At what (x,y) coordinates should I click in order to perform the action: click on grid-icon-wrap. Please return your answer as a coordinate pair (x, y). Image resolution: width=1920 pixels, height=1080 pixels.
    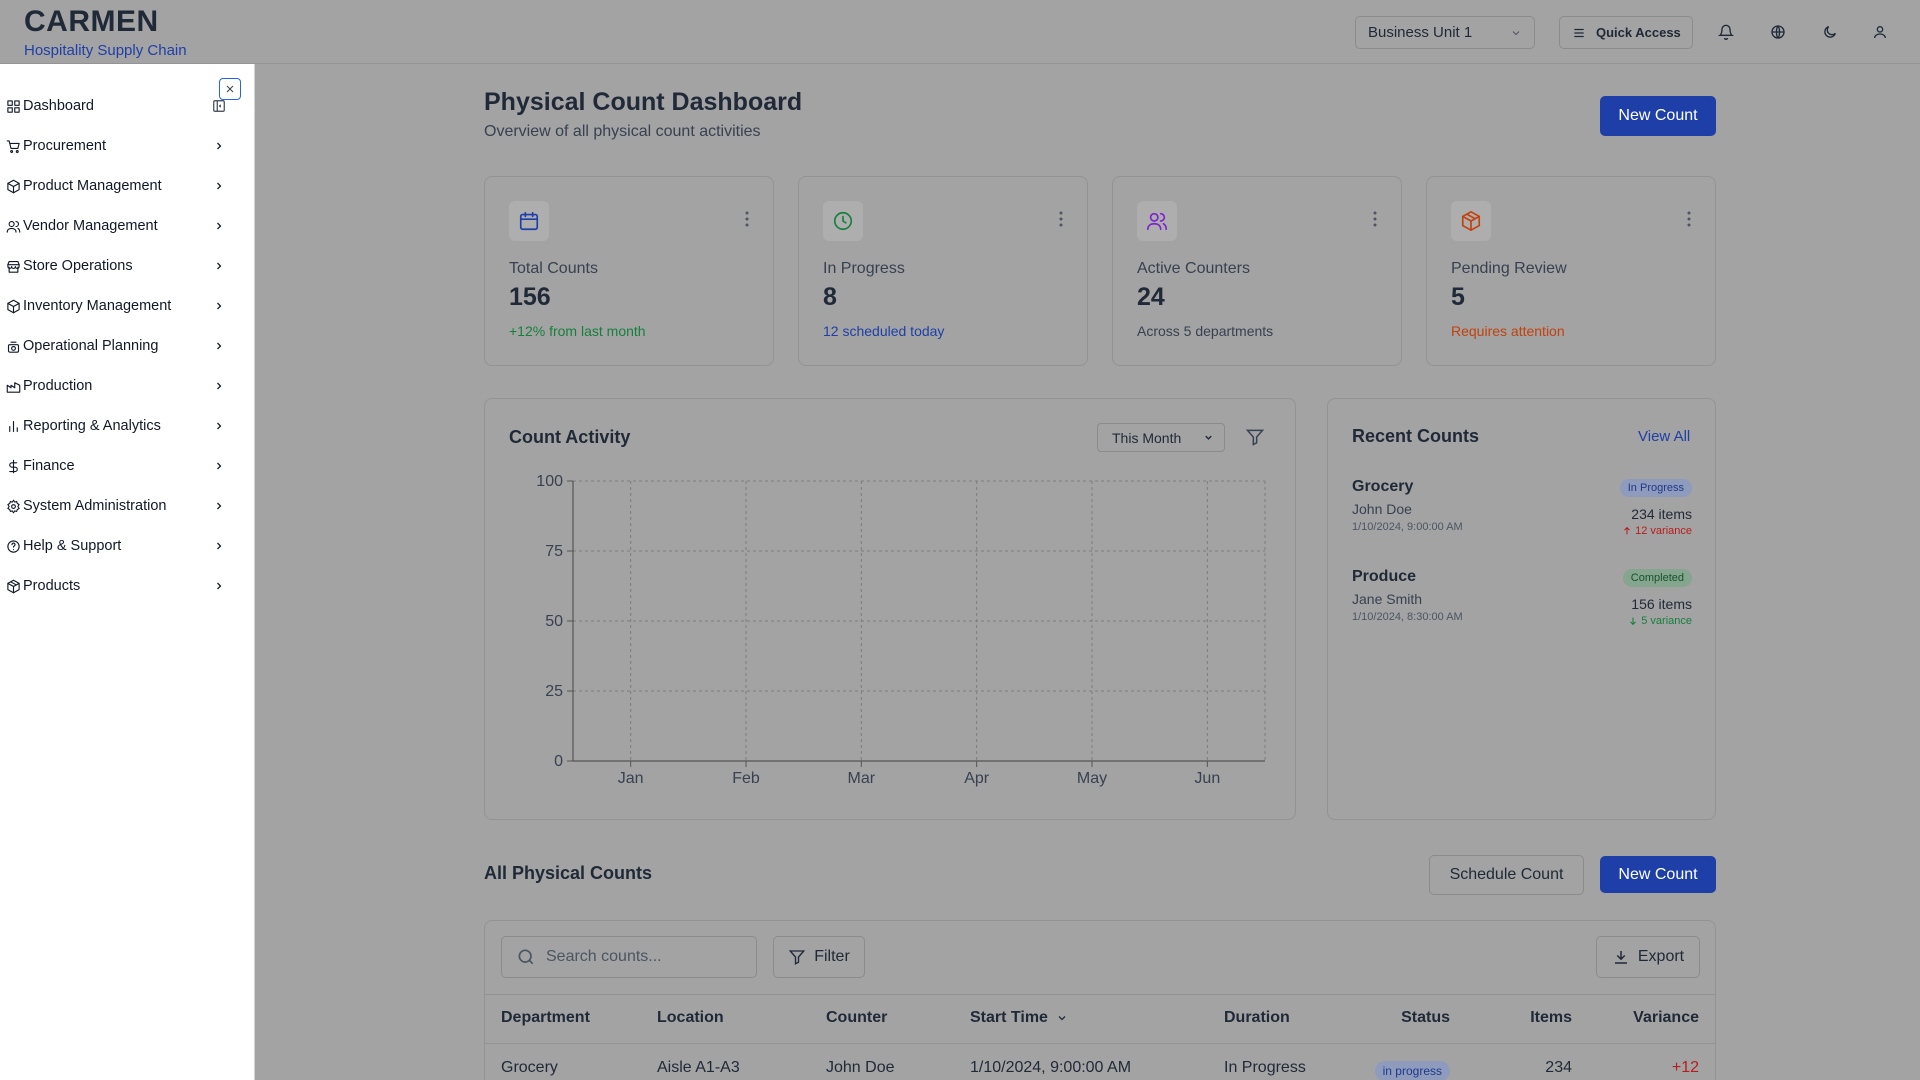
    Looking at the image, I should click on (13, 106).